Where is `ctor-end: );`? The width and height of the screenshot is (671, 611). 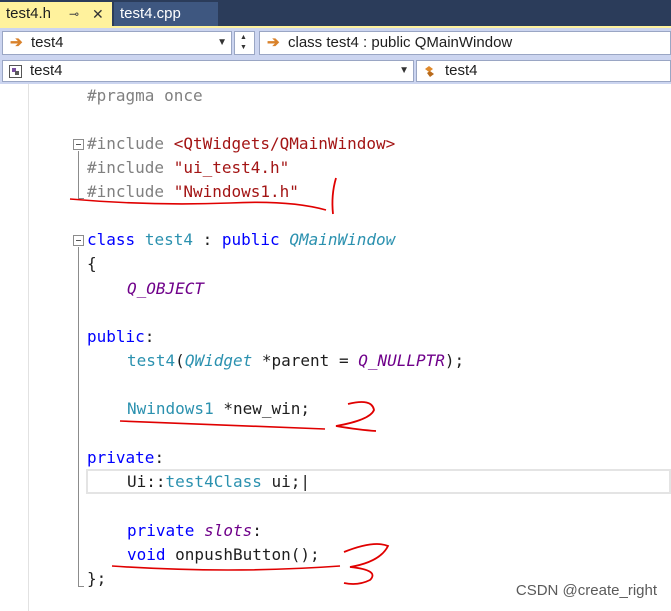
ctor-end: ); is located at coordinates (454, 360).